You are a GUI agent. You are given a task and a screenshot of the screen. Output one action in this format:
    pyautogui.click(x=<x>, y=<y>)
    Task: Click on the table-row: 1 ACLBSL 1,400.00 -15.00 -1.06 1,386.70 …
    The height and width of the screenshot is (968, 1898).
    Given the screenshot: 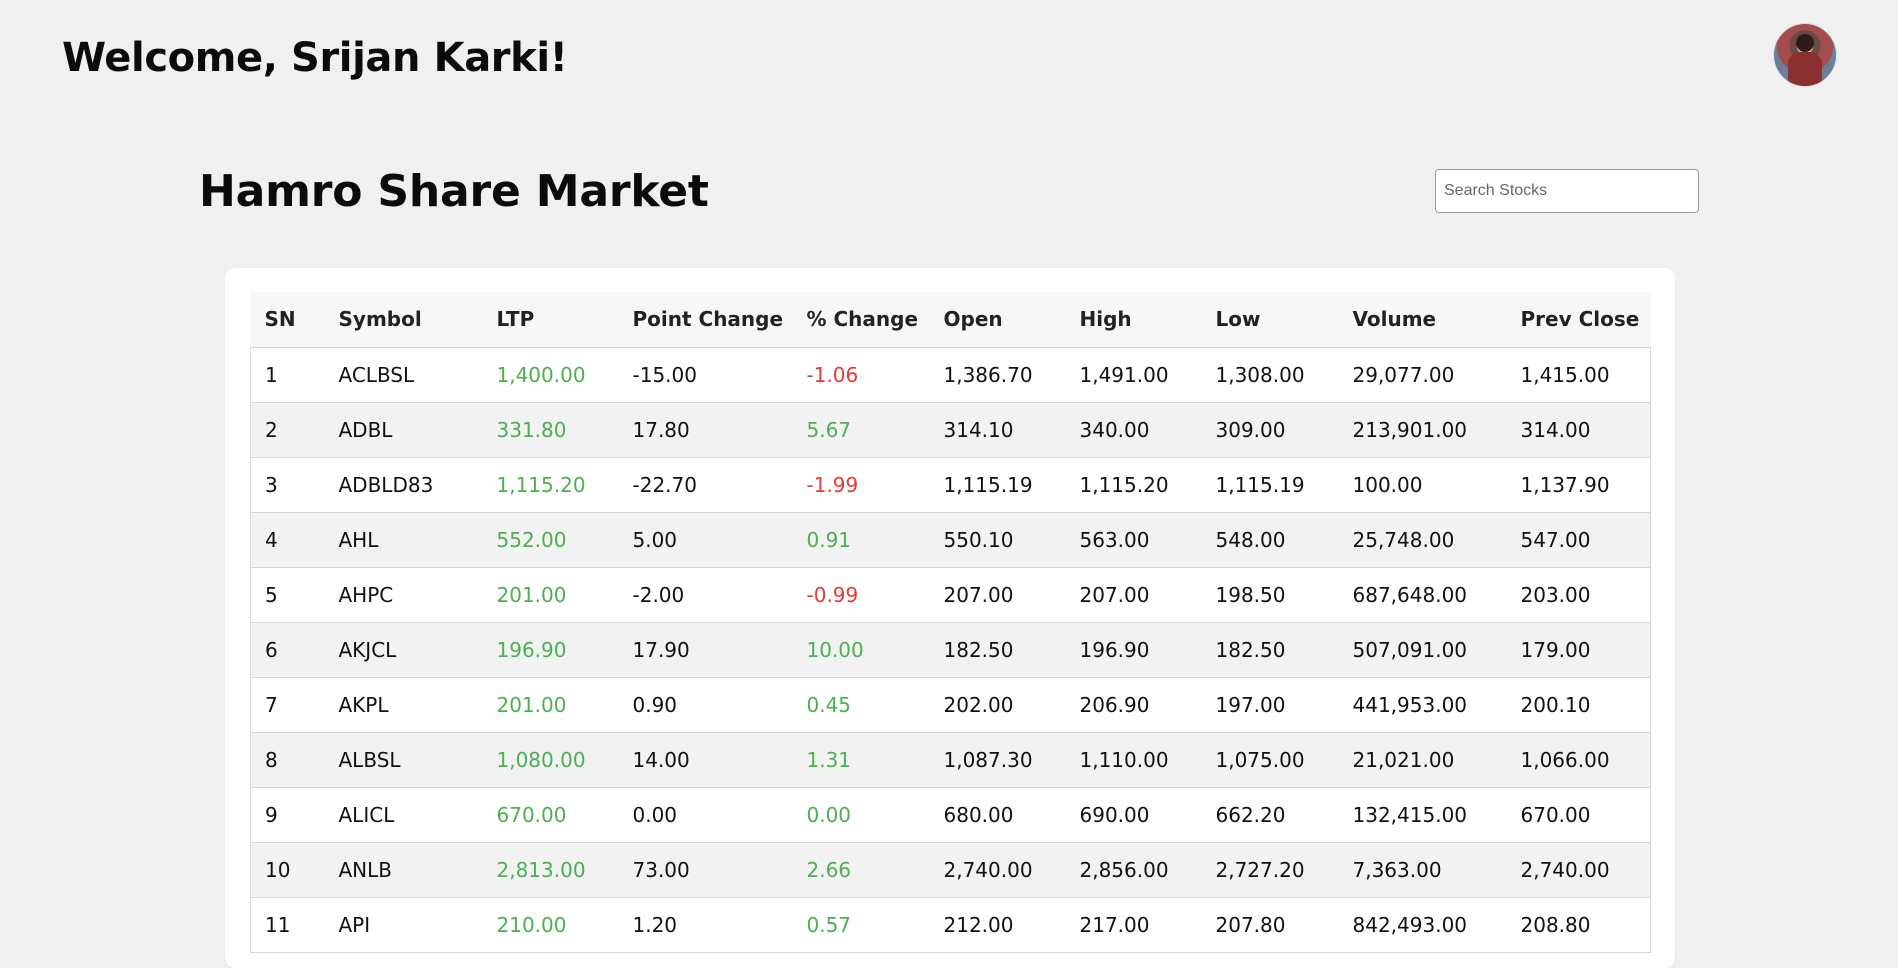 What is the action you would take?
    pyautogui.click(x=950, y=375)
    